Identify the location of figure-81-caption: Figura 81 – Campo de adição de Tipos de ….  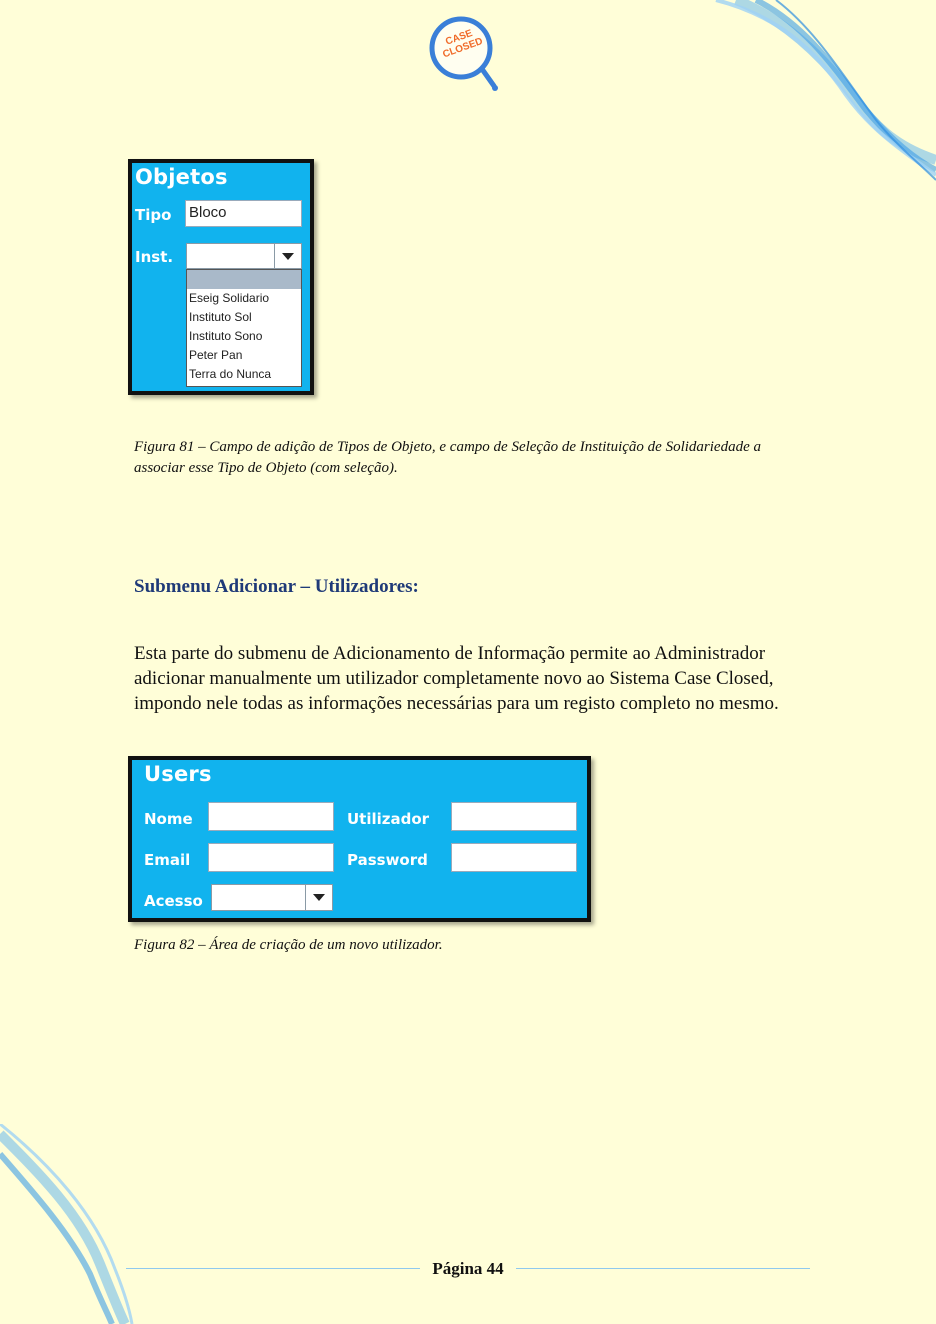
(447, 457).